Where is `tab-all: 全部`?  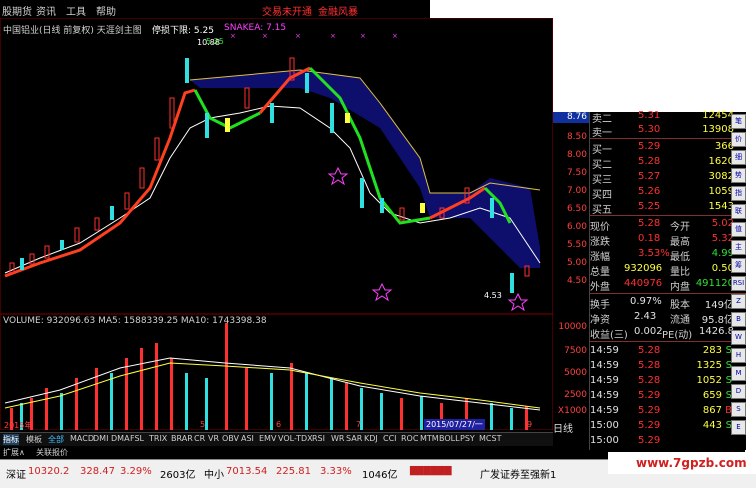
tab-all: 全部 is located at coordinates (56, 439).